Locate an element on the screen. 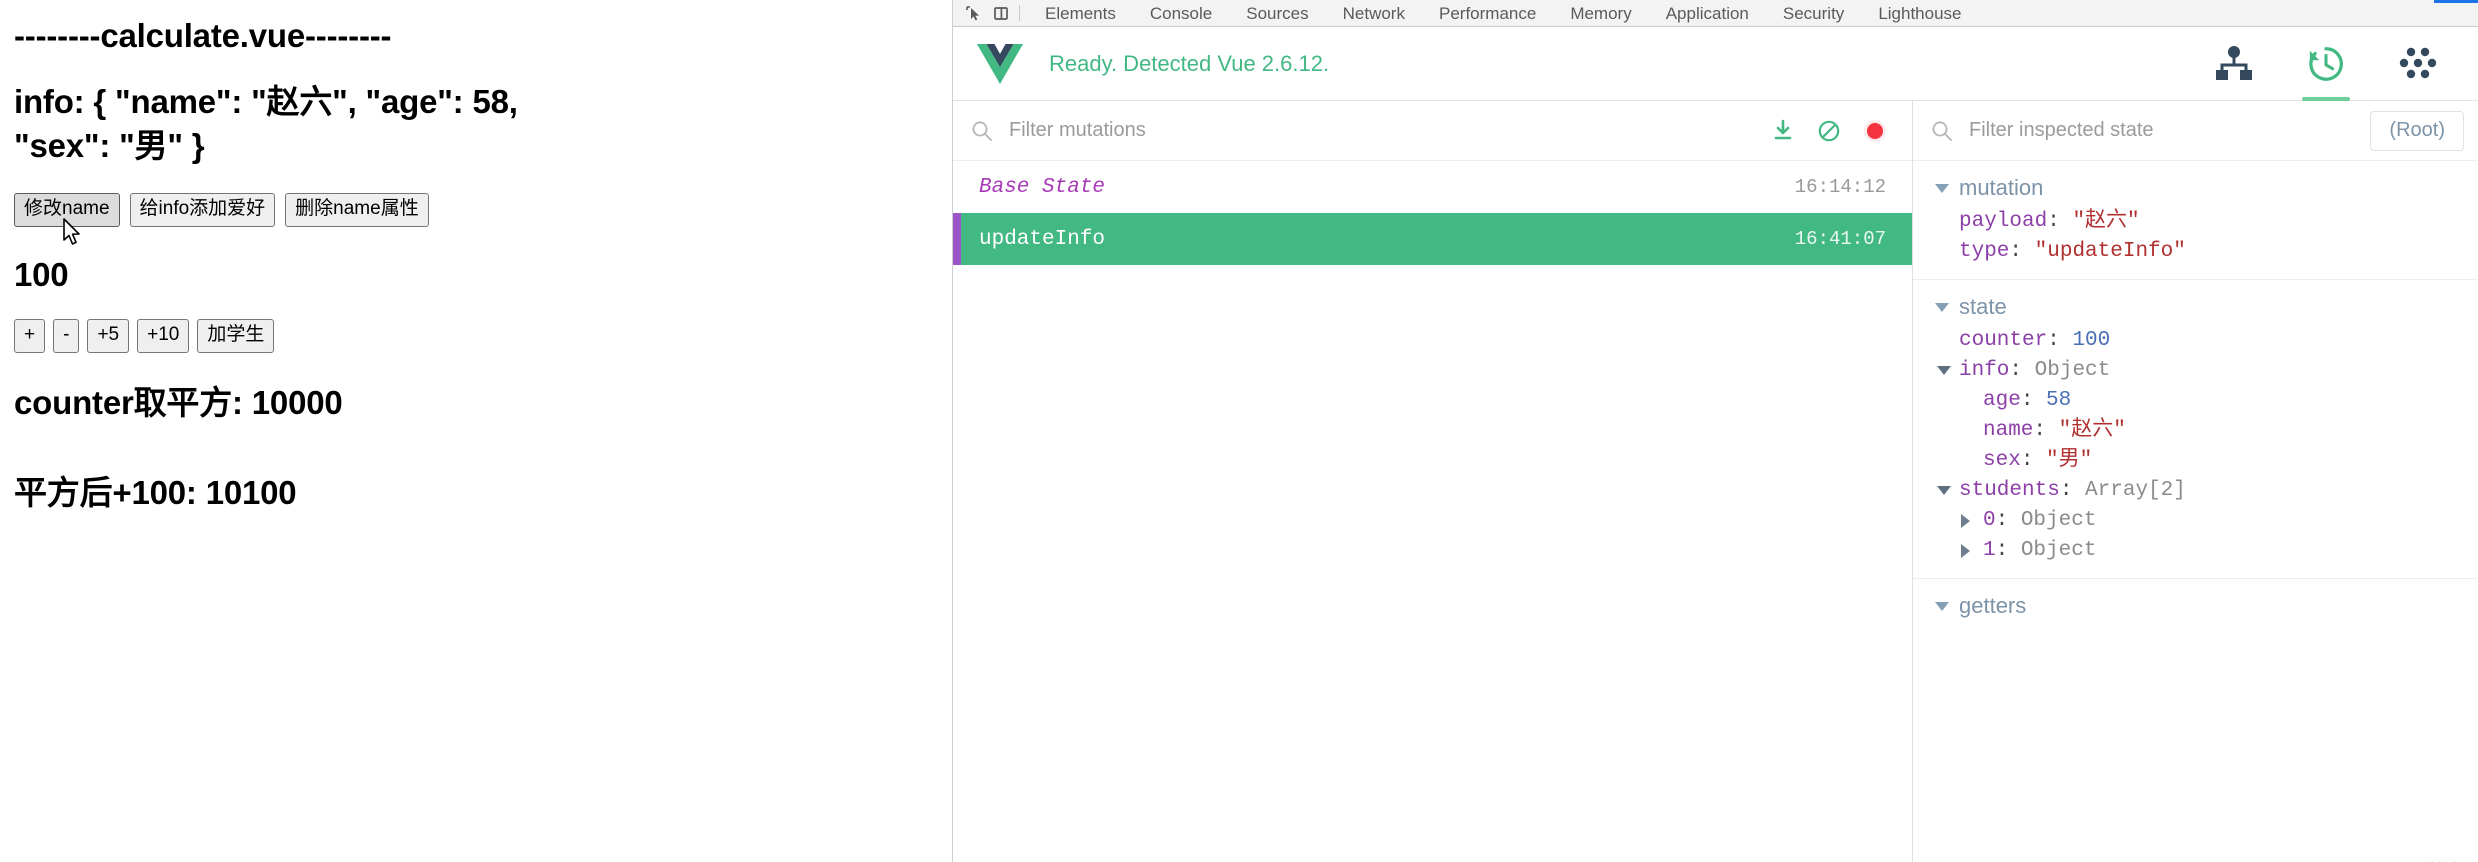 Image resolution: width=2478 pixels, height=862 pixels. tab-elements: Elements is located at coordinates (1080, 13).